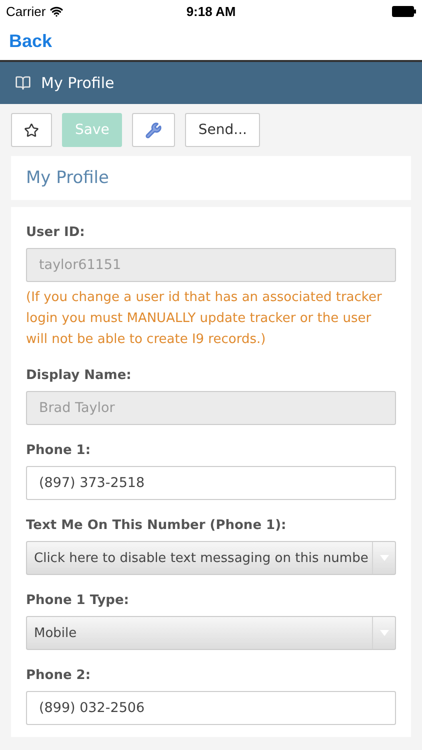 Image resolution: width=422 pixels, height=750 pixels. Describe the element at coordinates (157, 525) in the screenshot. I see `field-label: Text Me On This Number (Phone 1):` at that location.